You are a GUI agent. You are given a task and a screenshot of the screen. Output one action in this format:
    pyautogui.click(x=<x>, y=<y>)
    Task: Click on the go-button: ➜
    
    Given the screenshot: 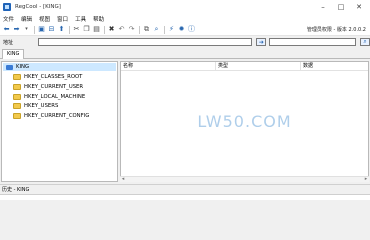 What is the action you would take?
    pyautogui.click(x=261, y=42)
    